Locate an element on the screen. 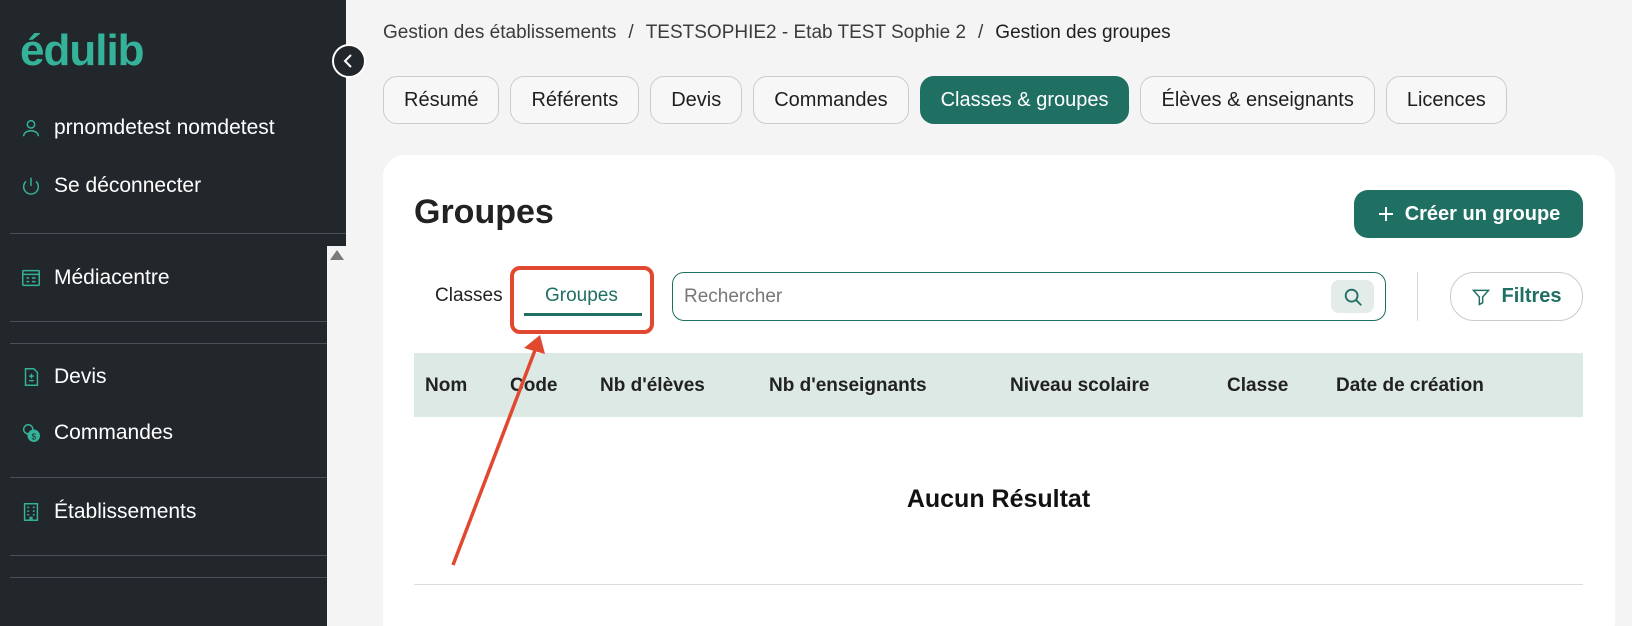 The width and height of the screenshot is (1632, 626). logout-label: Se déconnecter is located at coordinates (128, 185).